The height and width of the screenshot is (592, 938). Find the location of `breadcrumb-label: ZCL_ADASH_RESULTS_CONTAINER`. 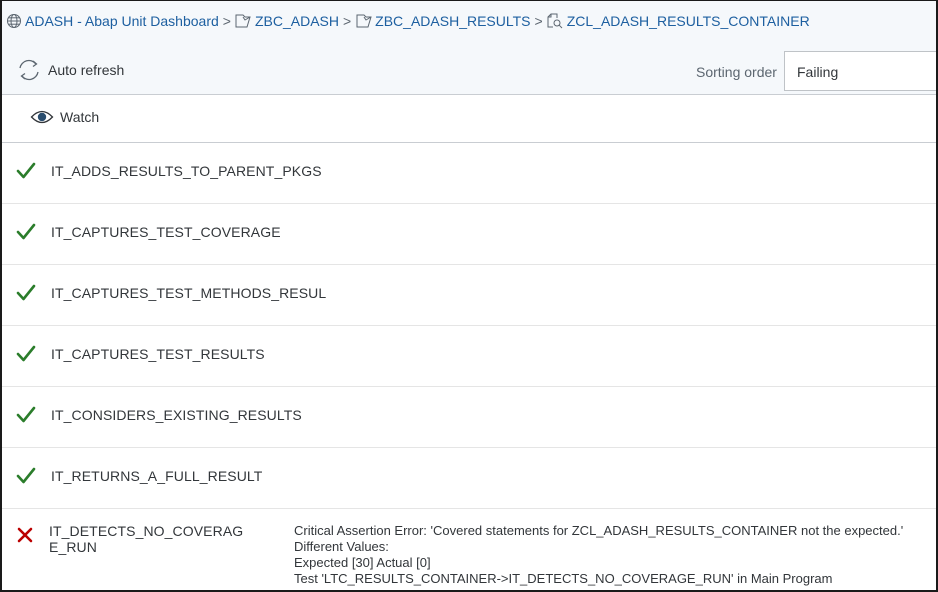

breadcrumb-label: ZCL_ADASH_RESULTS_CONTAINER is located at coordinates (688, 21).